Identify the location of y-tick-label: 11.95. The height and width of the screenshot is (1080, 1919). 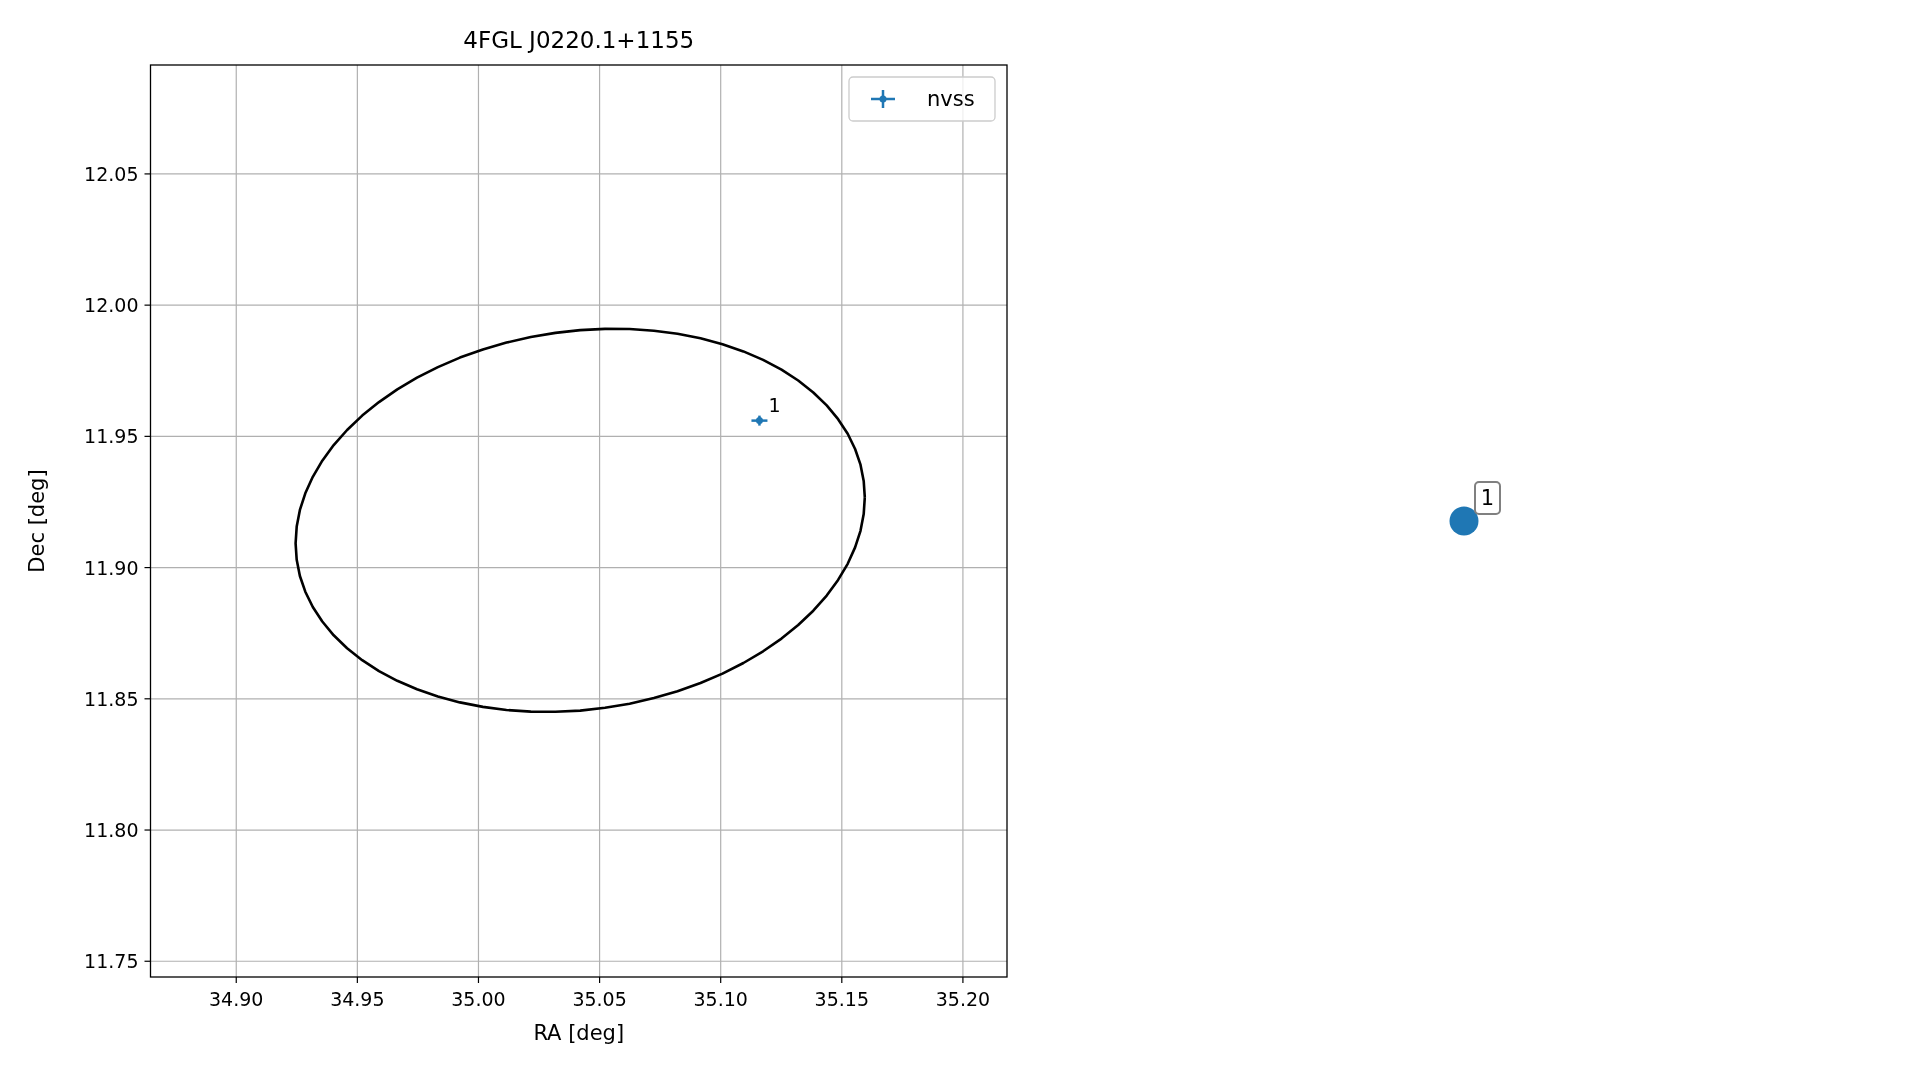
(111, 436).